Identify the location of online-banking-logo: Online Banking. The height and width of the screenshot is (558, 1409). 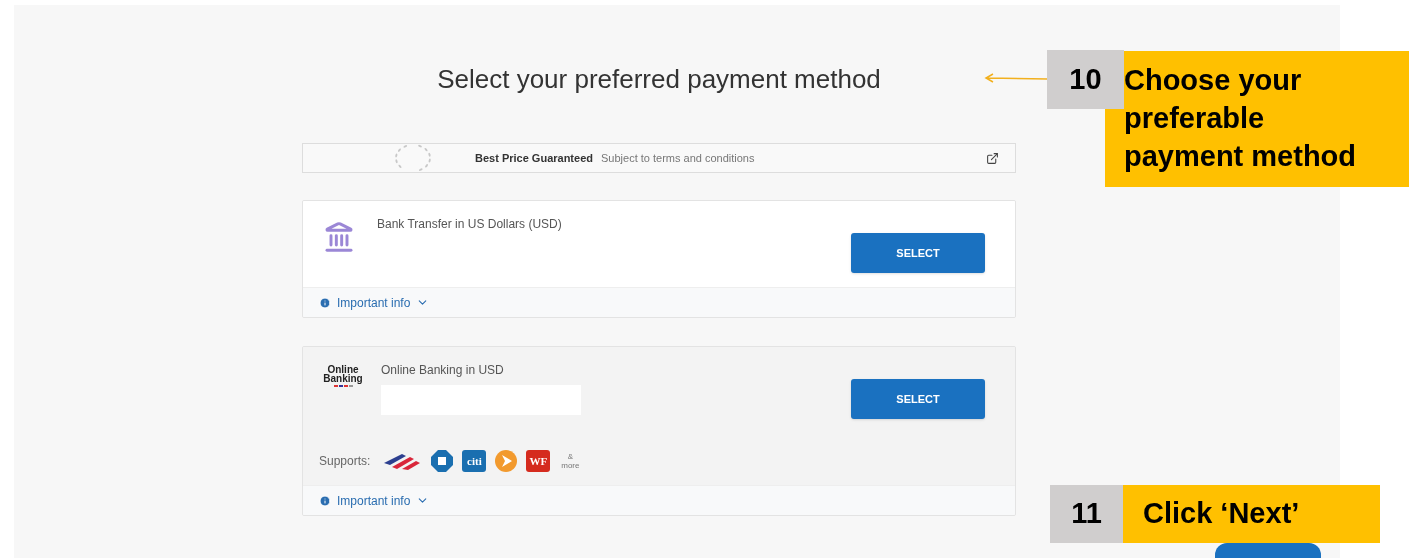
(343, 374).